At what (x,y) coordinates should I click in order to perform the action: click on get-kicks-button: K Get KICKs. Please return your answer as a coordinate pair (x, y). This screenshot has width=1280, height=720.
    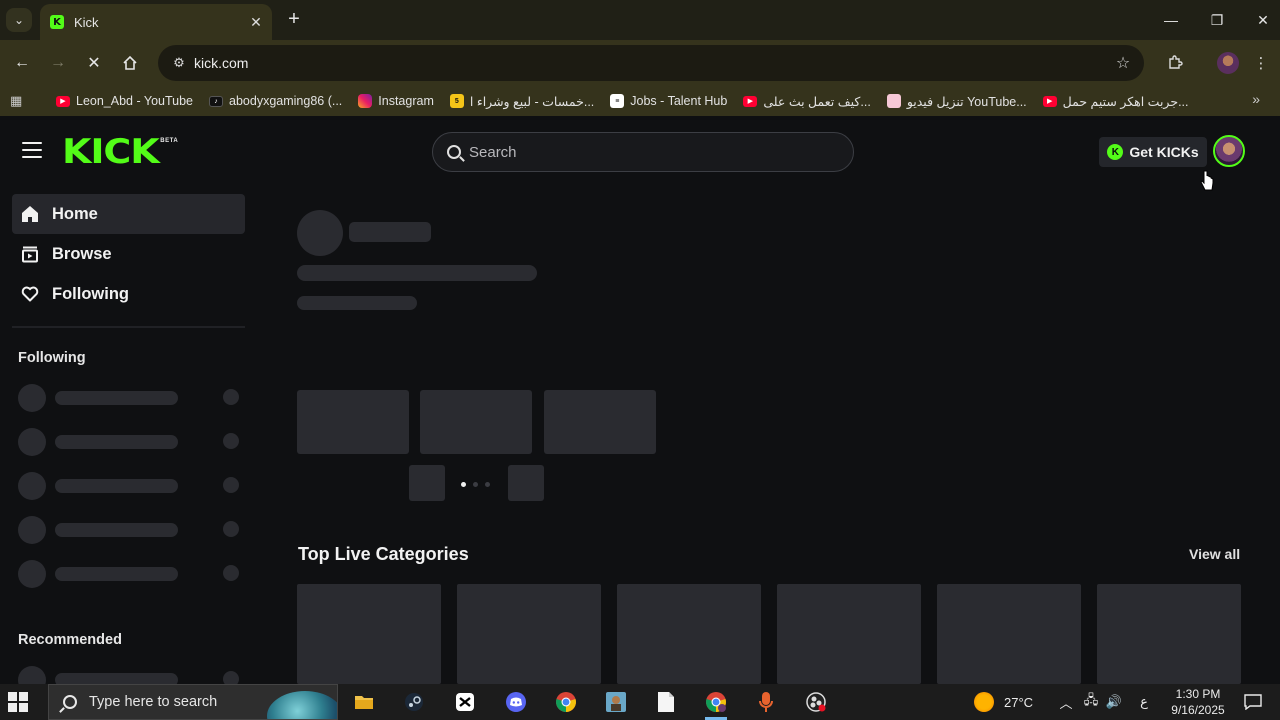
    Looking at the image, I should click on (1153, 152).